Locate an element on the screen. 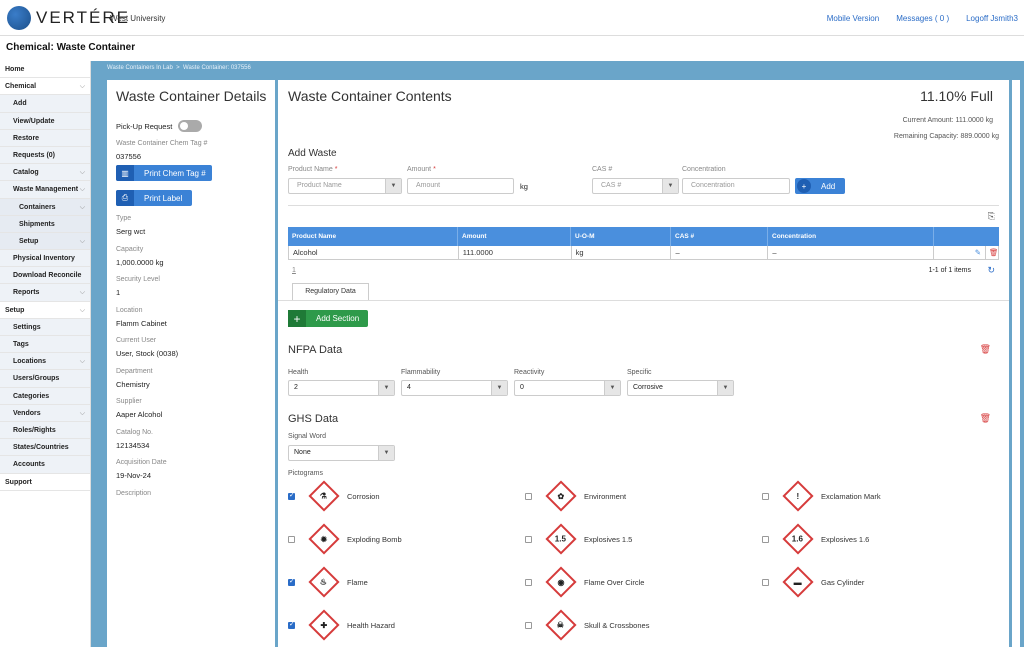 Image resolution: width=1024 pixels, height=647 pixels. sidebar-item: Waste Management ⌵ is located at coordinates (45, 190).